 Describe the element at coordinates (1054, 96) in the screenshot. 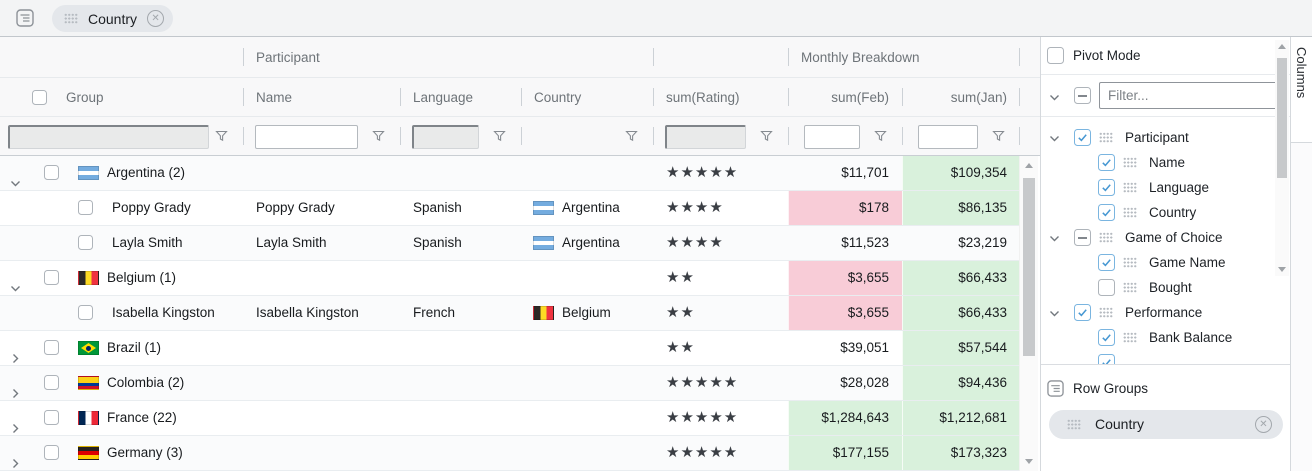

I see `collapse-all-icon` at that location.